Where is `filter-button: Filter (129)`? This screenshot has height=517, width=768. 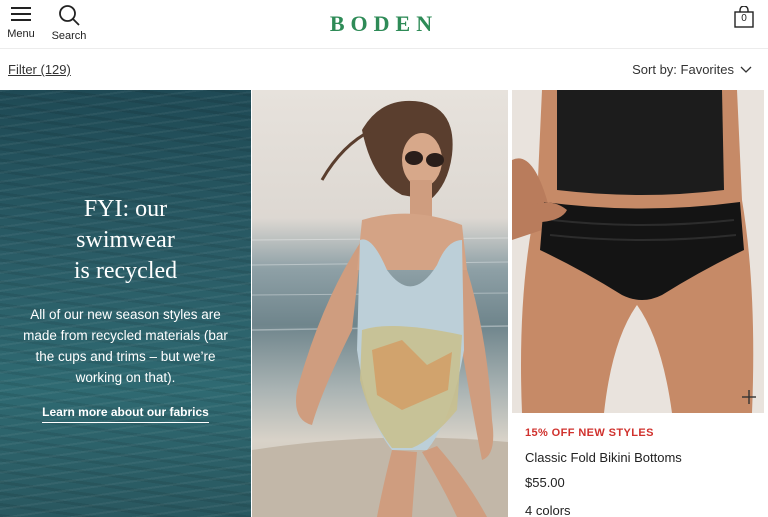 filter-button: Filter (129) is located at coordinates (39, 69).